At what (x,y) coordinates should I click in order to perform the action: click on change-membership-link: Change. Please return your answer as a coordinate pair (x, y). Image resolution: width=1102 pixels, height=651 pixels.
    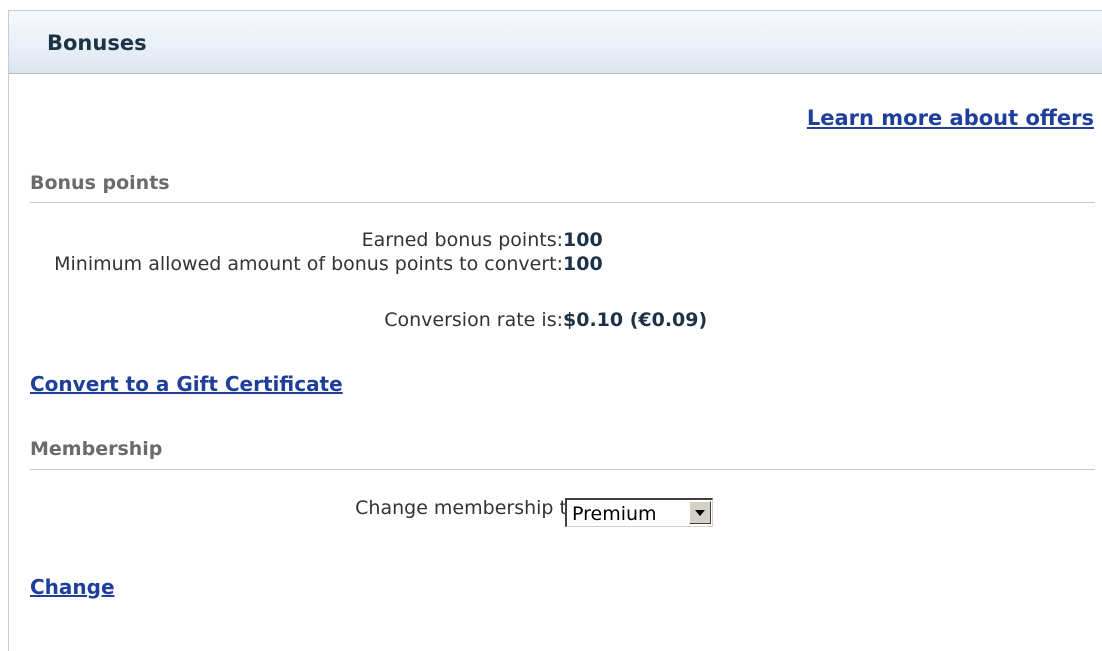
    Looking at the image, I should click on (72, 587).